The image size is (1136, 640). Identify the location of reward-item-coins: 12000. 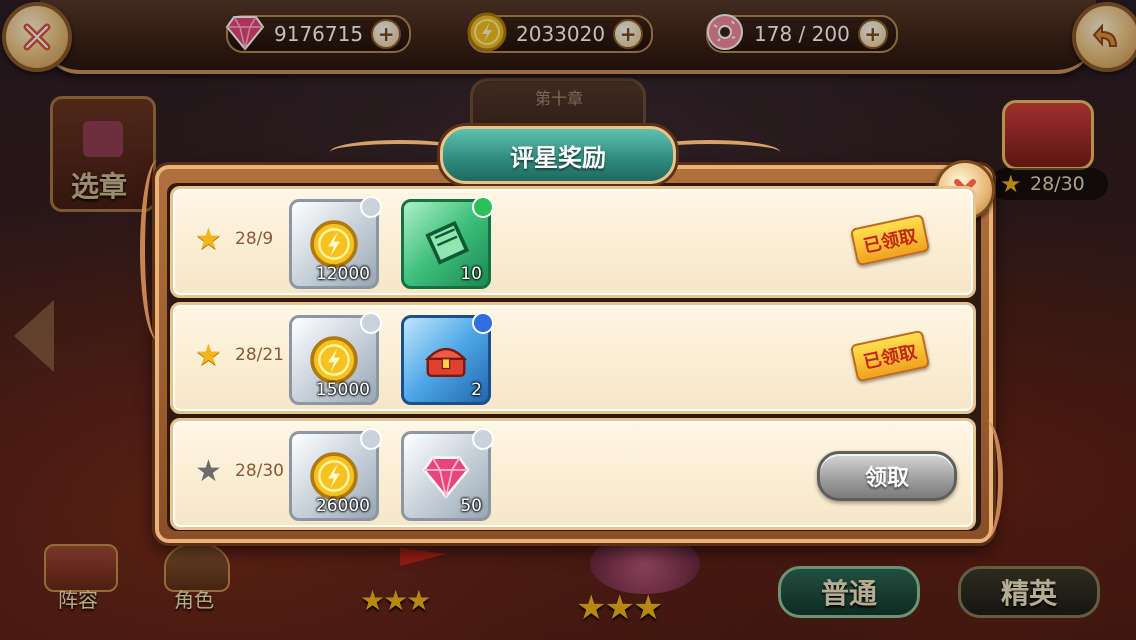
(335, 242).